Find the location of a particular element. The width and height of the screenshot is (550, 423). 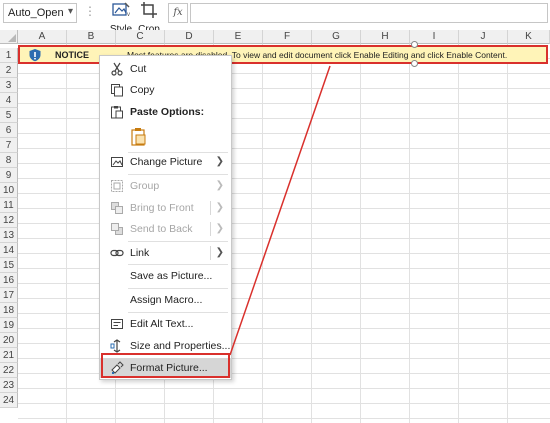

annotation-arrow is located at coordinates (280, 210).